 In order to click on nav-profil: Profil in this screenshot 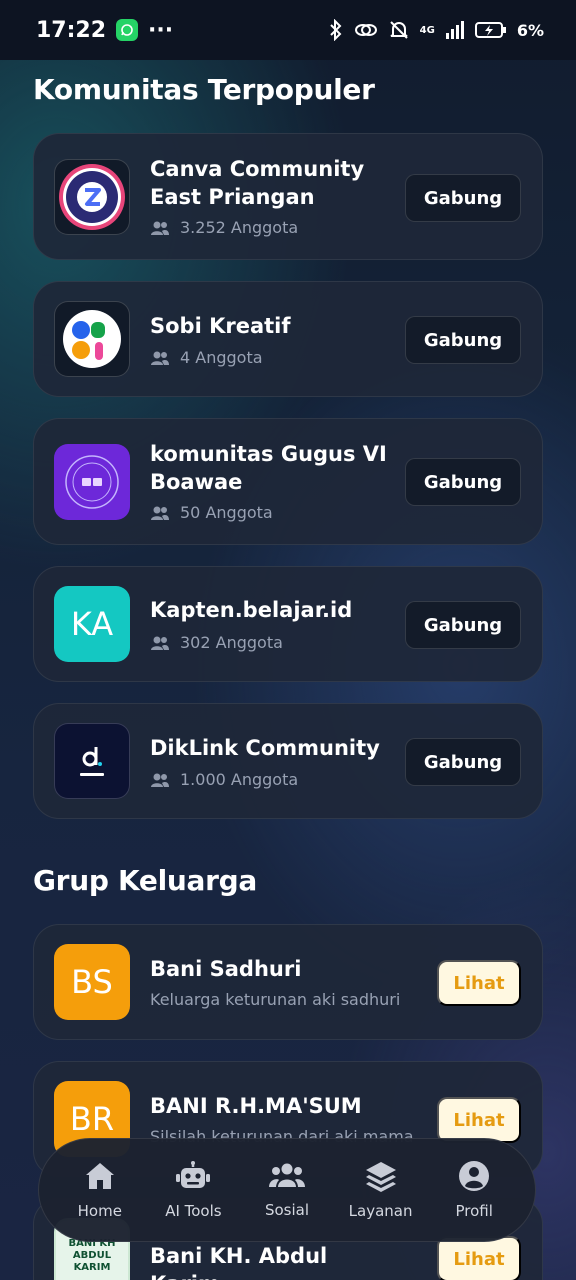, I will do `click(474, 1190)`.